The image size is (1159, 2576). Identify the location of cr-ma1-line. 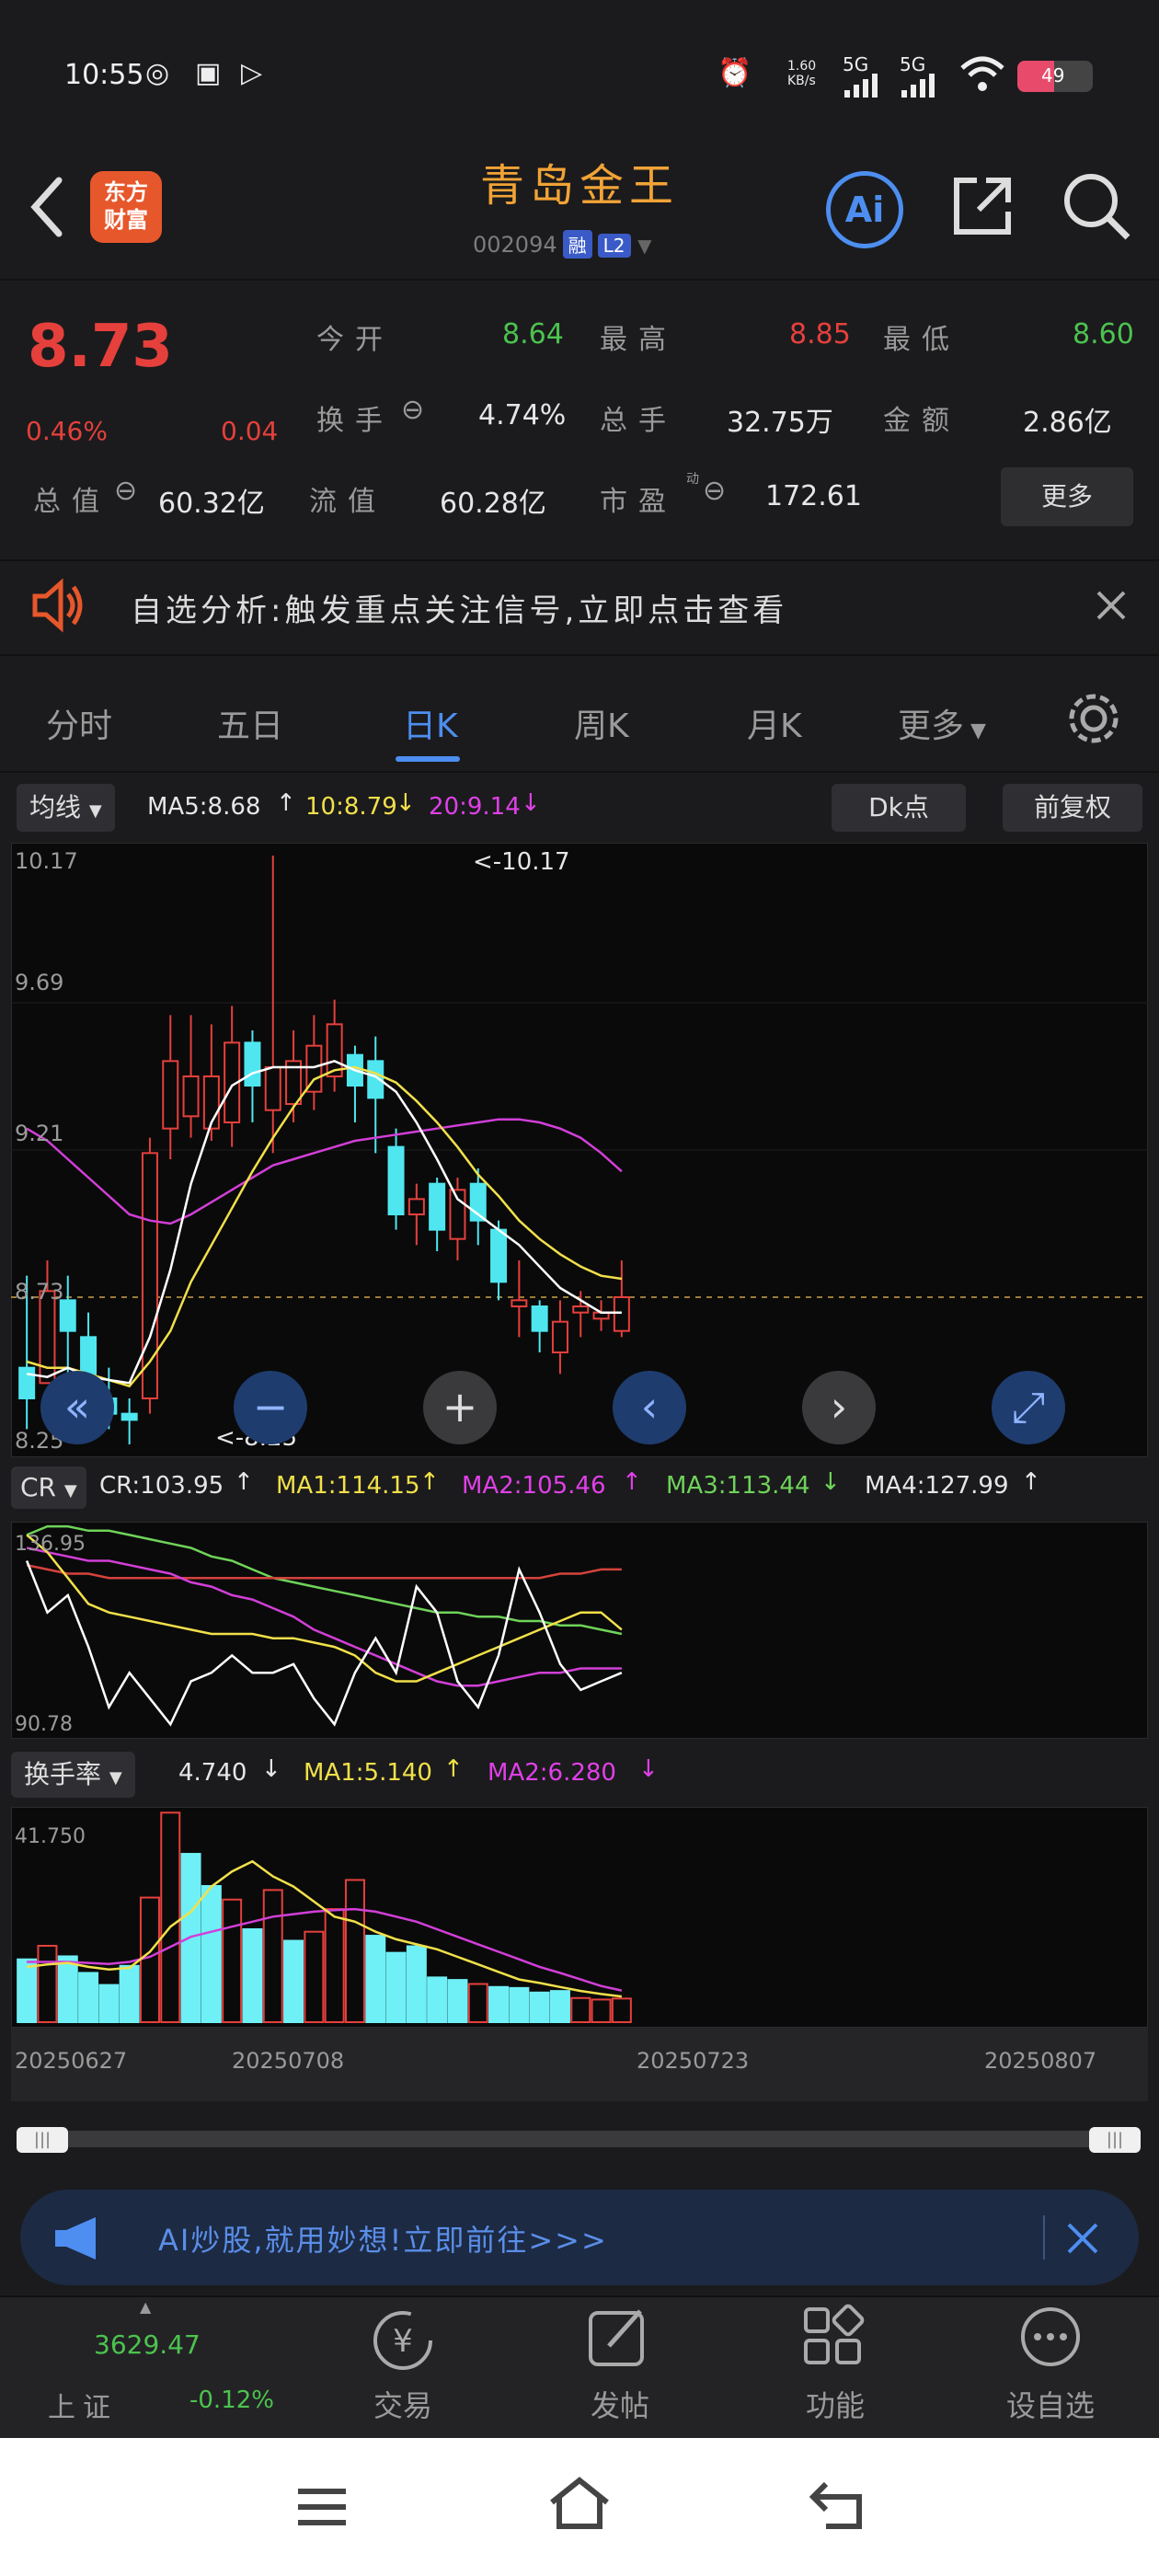
(324, 1608).